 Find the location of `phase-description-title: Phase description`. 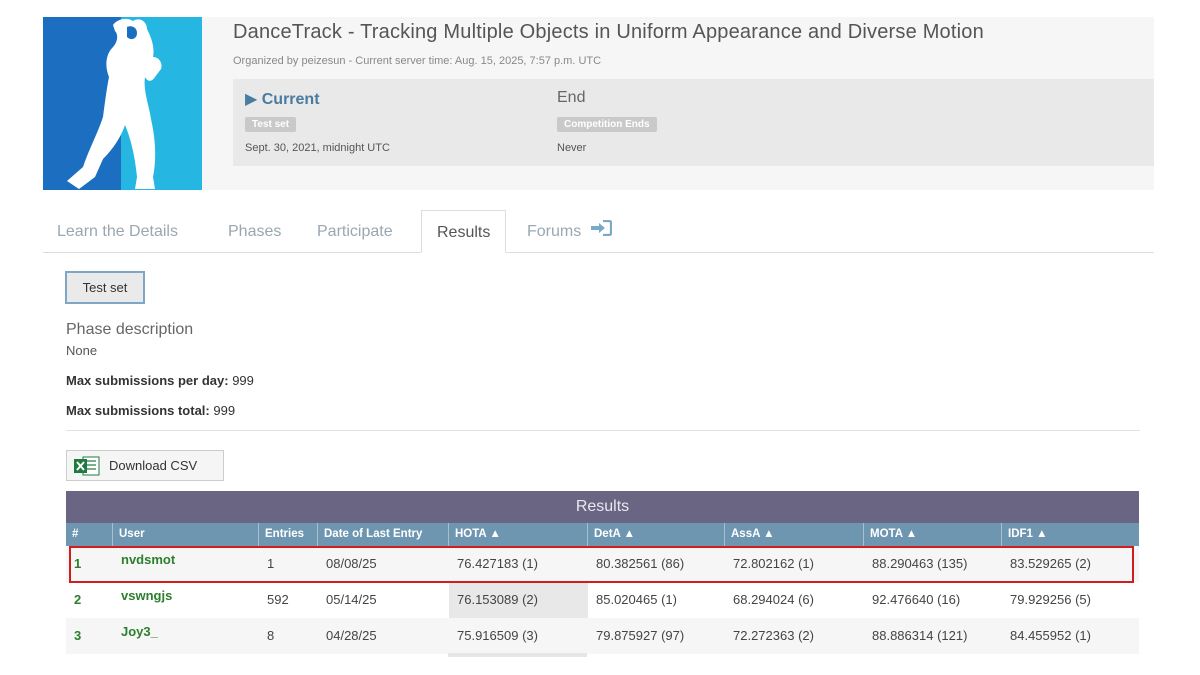

phase-description-title: Phase description is located at coordinates (130, 329).